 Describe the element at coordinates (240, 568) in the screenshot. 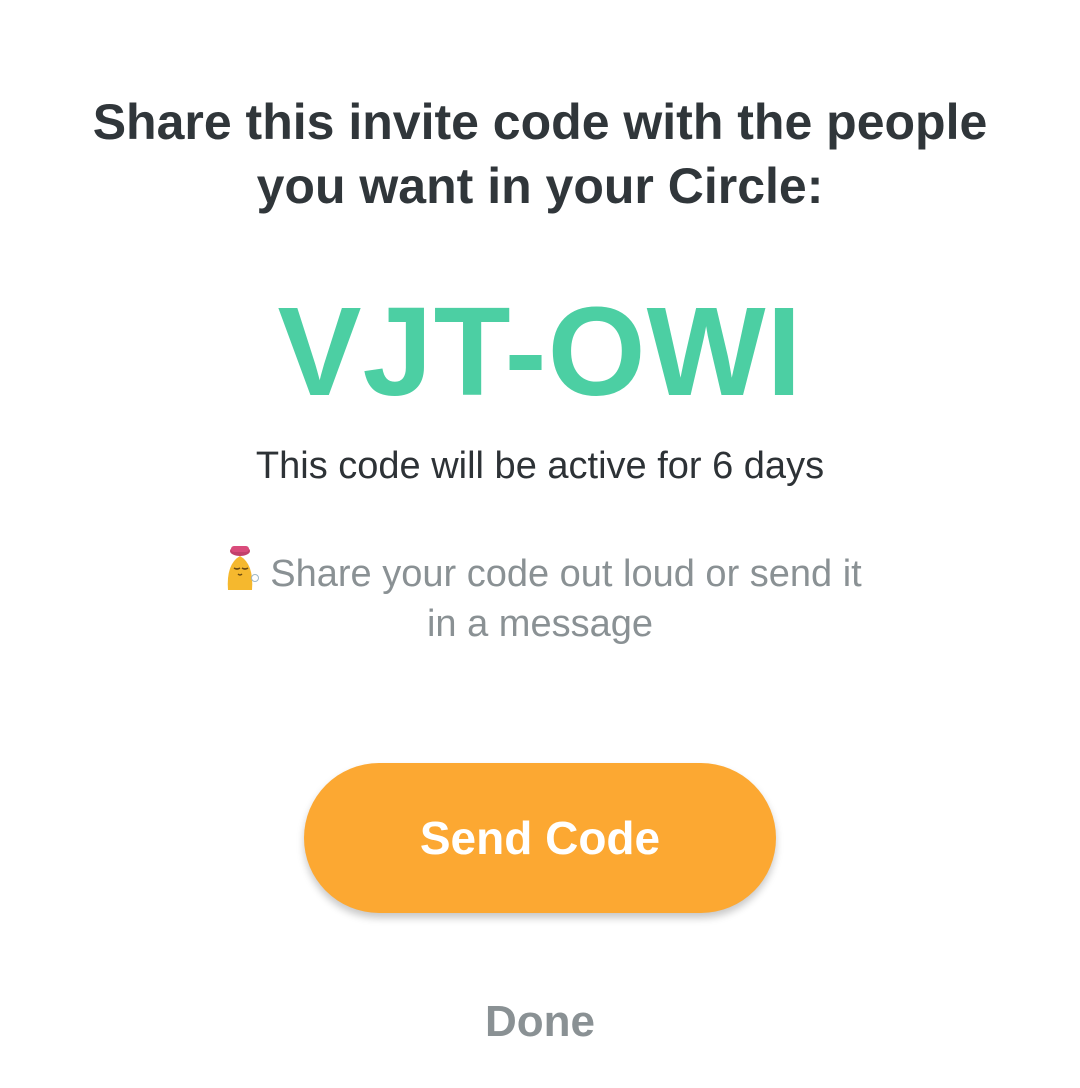

I see `mascot-icon` at that location.